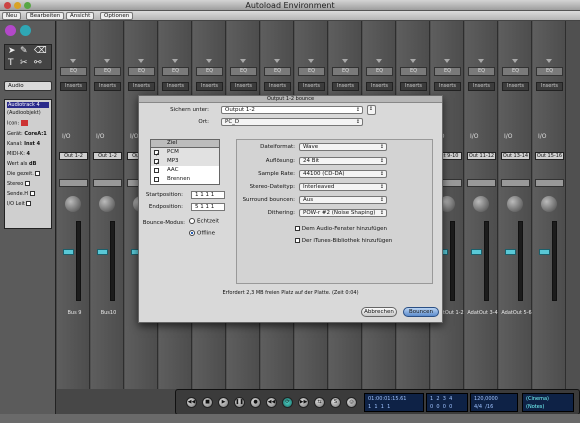  Describe the element at coordinates (192, 233) in the screenshot. I see `radio-icon` at that location.